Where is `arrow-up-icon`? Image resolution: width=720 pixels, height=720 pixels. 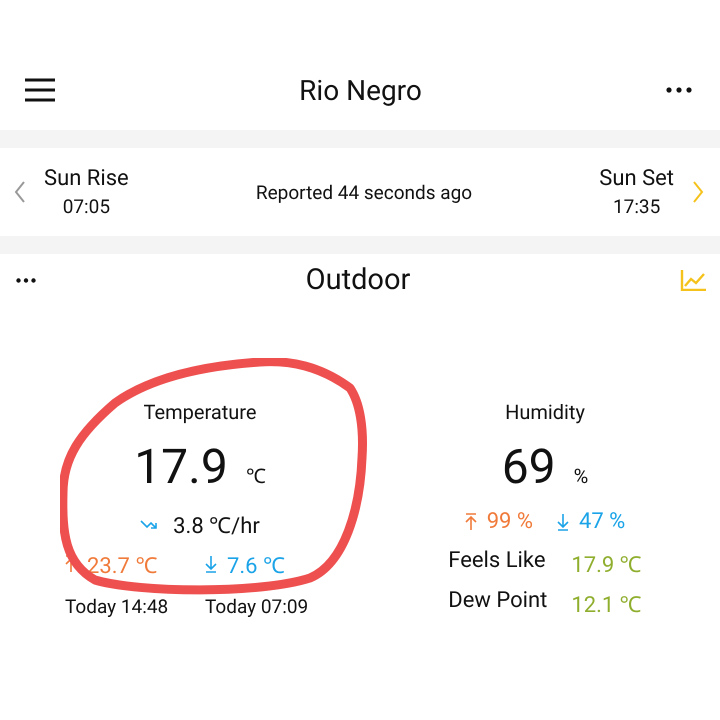
arrow-up-icon is located at coordinates (470, 521).